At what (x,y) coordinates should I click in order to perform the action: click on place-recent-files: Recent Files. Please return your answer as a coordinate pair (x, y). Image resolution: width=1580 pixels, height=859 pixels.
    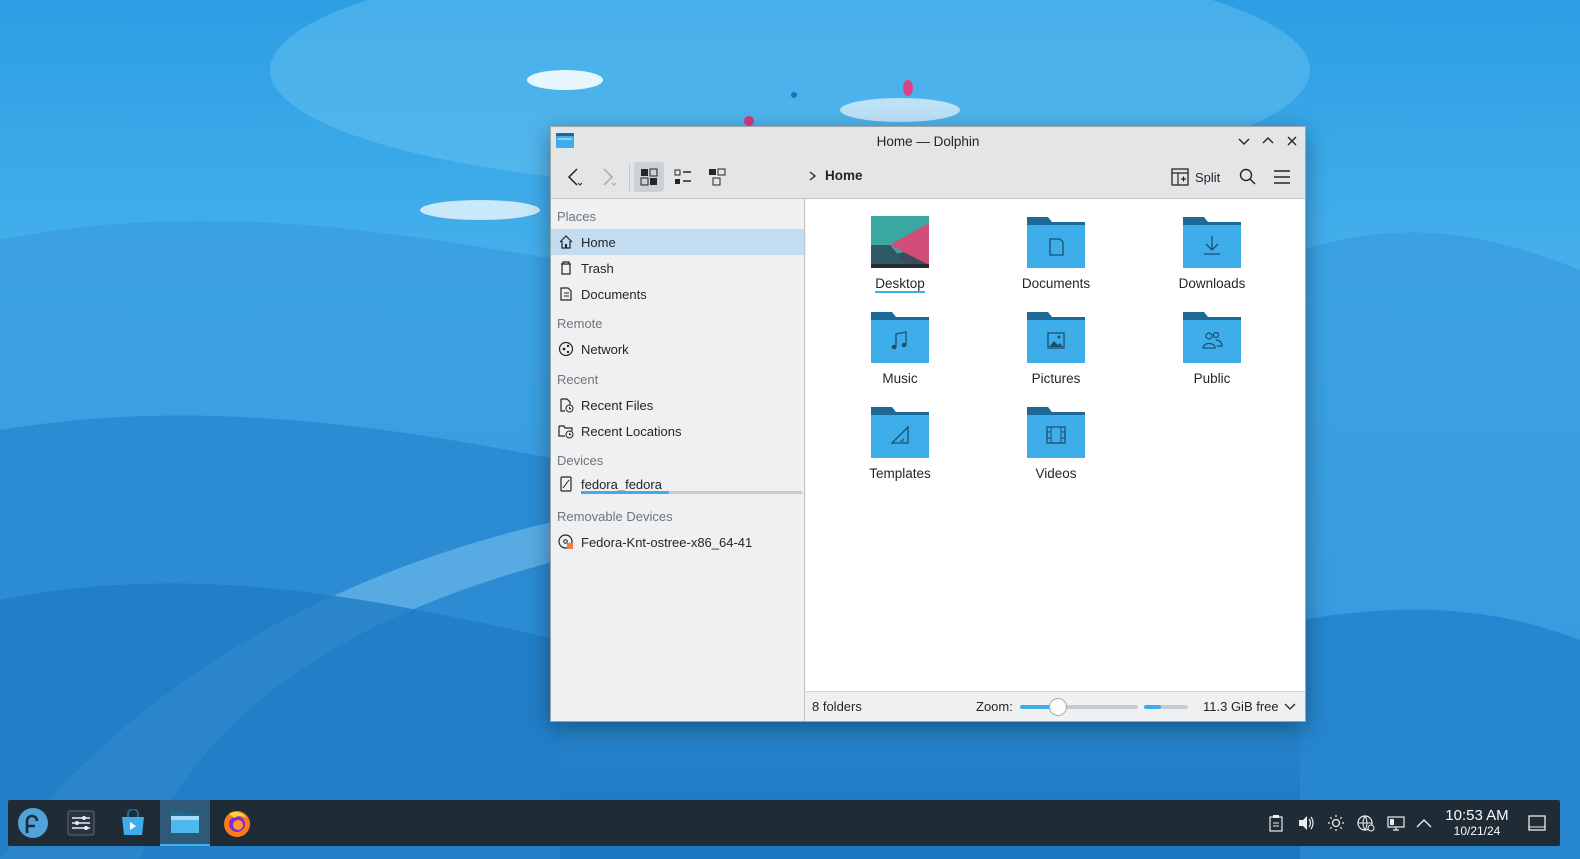
    Looking at the image, I should click on (677, 405).